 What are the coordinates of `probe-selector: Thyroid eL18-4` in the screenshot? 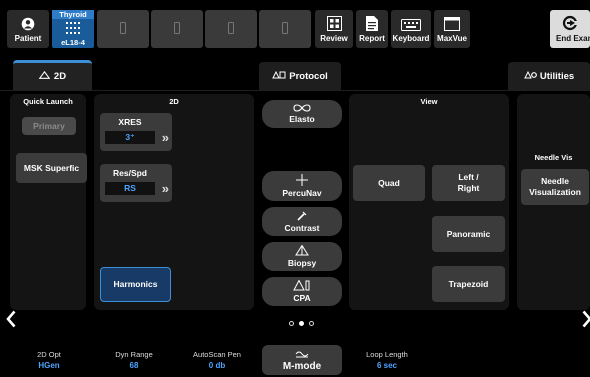 It's located at (73, 29).